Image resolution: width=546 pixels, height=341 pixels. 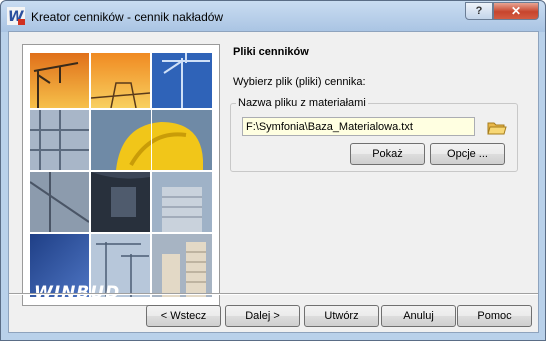 I want to click on help-title-button: ?, so click(x=479, y=11).